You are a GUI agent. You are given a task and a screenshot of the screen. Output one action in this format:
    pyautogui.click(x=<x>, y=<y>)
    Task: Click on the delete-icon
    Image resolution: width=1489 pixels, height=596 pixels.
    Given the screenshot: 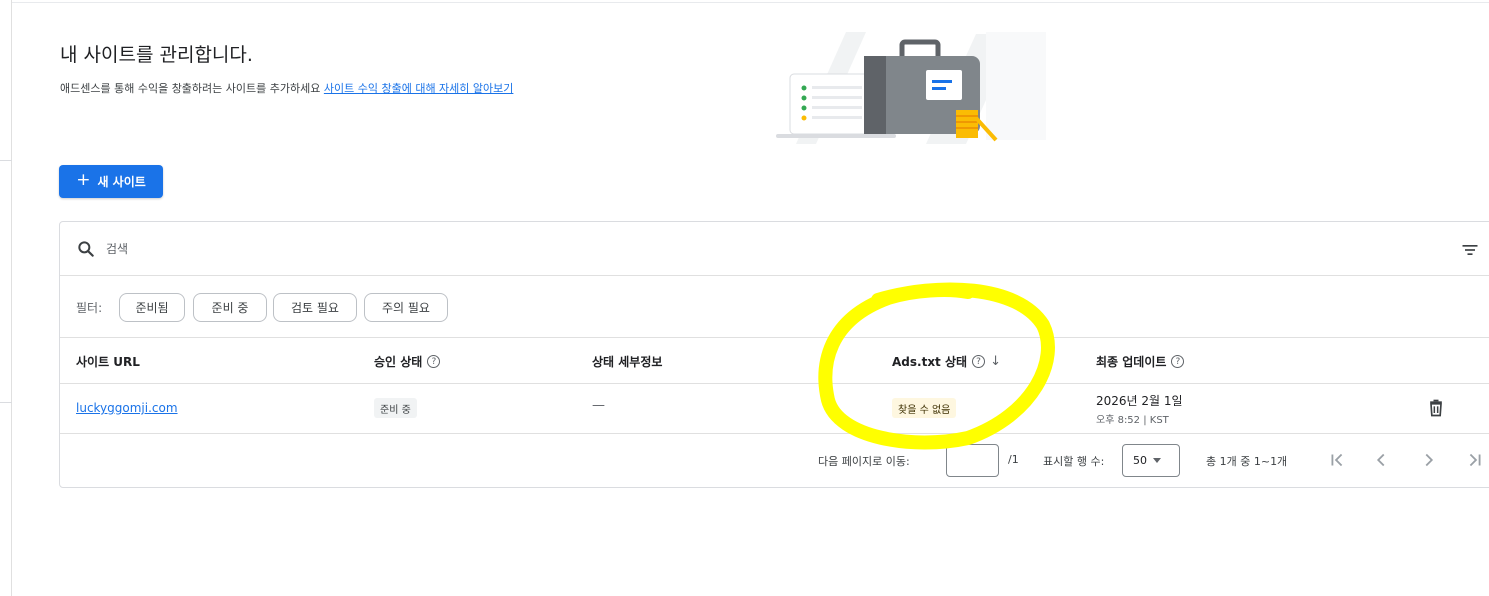 What is the action you would take?
    pyautogui.click(x=1436, y=408)
    